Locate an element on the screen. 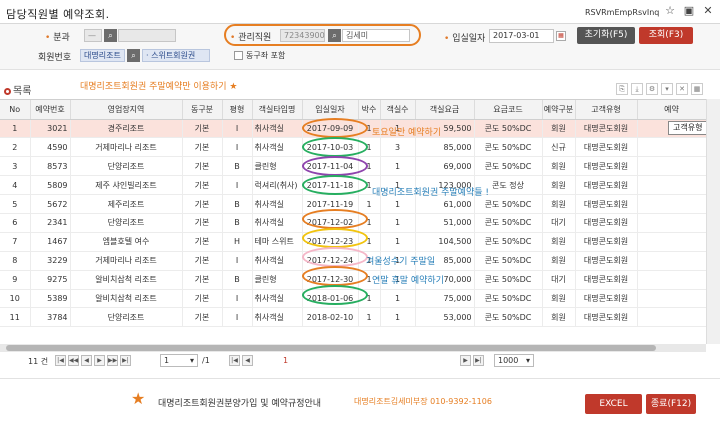 The width and height of the screenshot is (720, 427). cell-dong: 기본 is located at coordinates (202, 242).